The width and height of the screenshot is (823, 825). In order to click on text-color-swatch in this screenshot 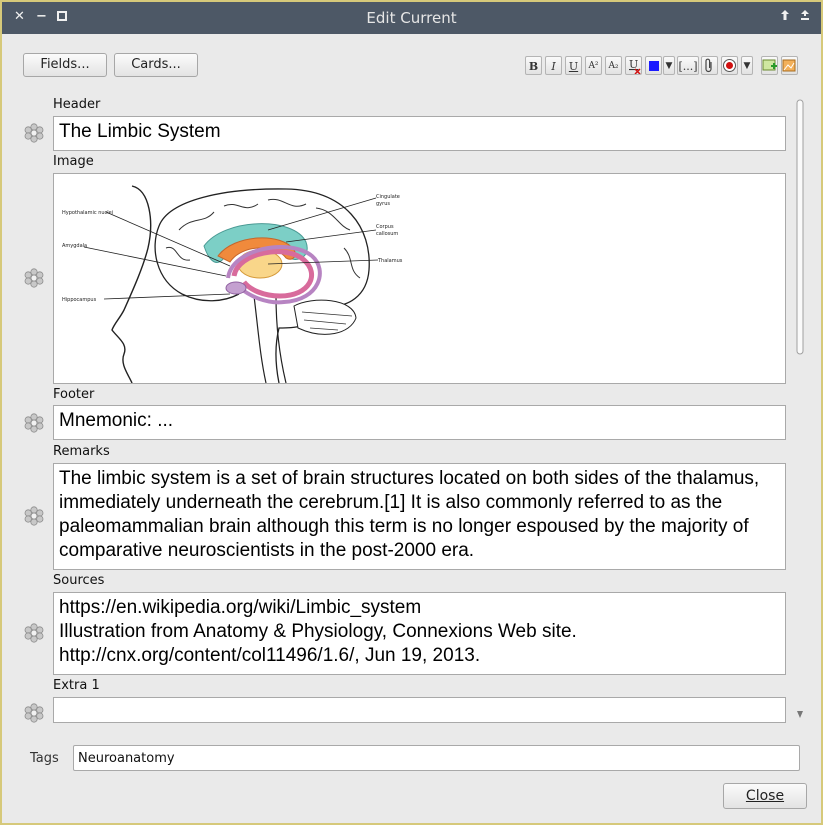, I will do `click(654, 66)`.